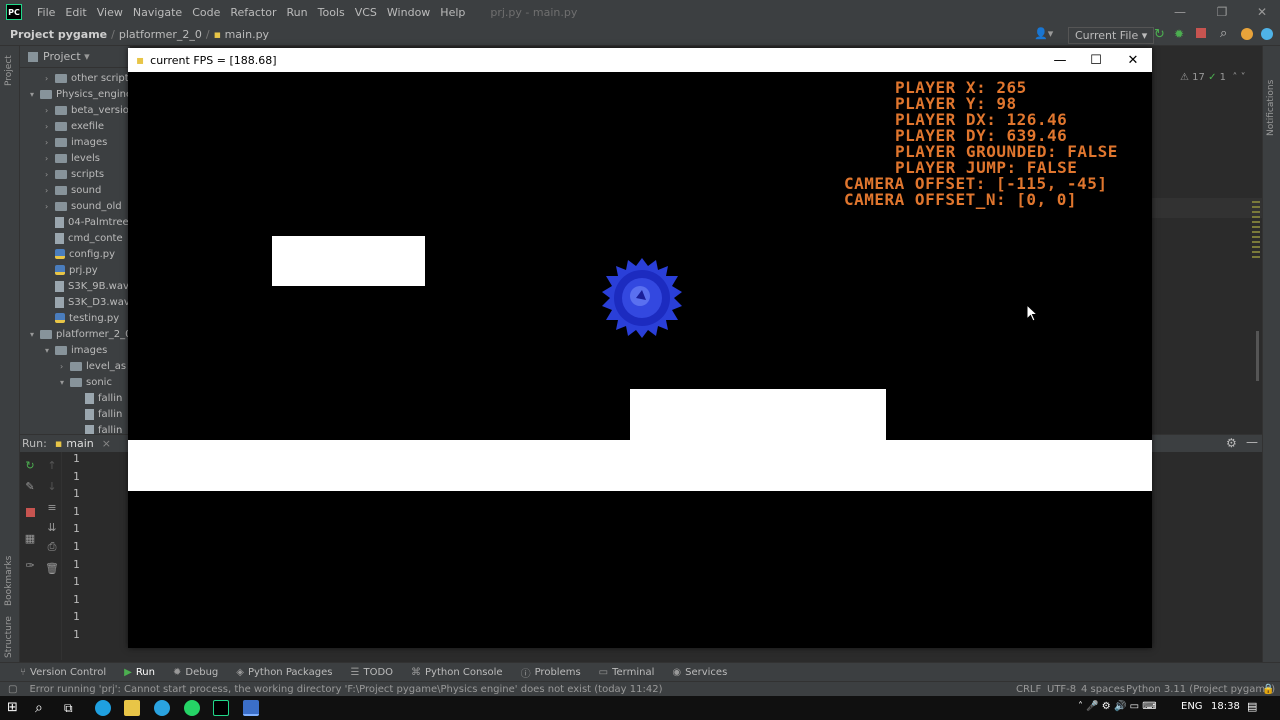 The height and width of the screenshot is (720, 1280). What do you see at coordinates (1225, 706) in the screenshot?
I see `clock: 18:38` at bounding box center [1225, 706].